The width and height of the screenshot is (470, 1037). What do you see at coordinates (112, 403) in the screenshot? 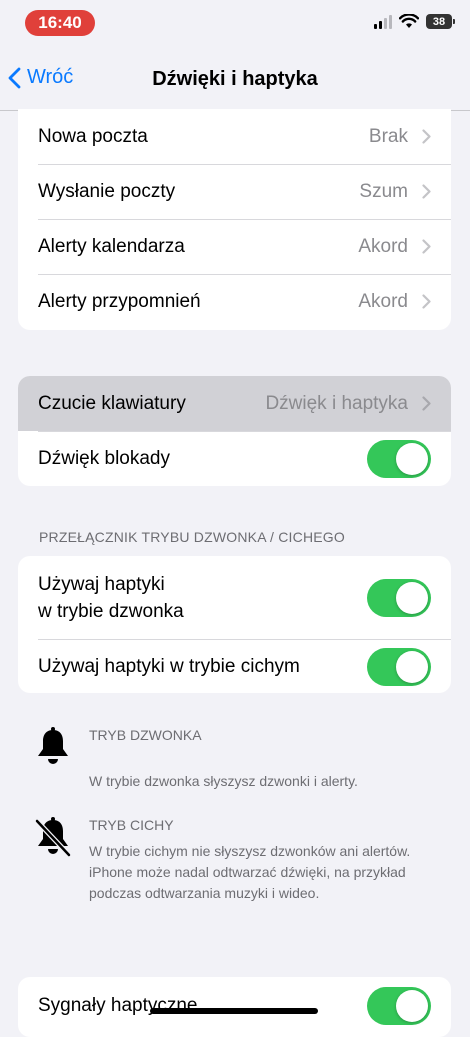
I see `row-label: Czucie klawiatury` at bounding box center [112, 403].